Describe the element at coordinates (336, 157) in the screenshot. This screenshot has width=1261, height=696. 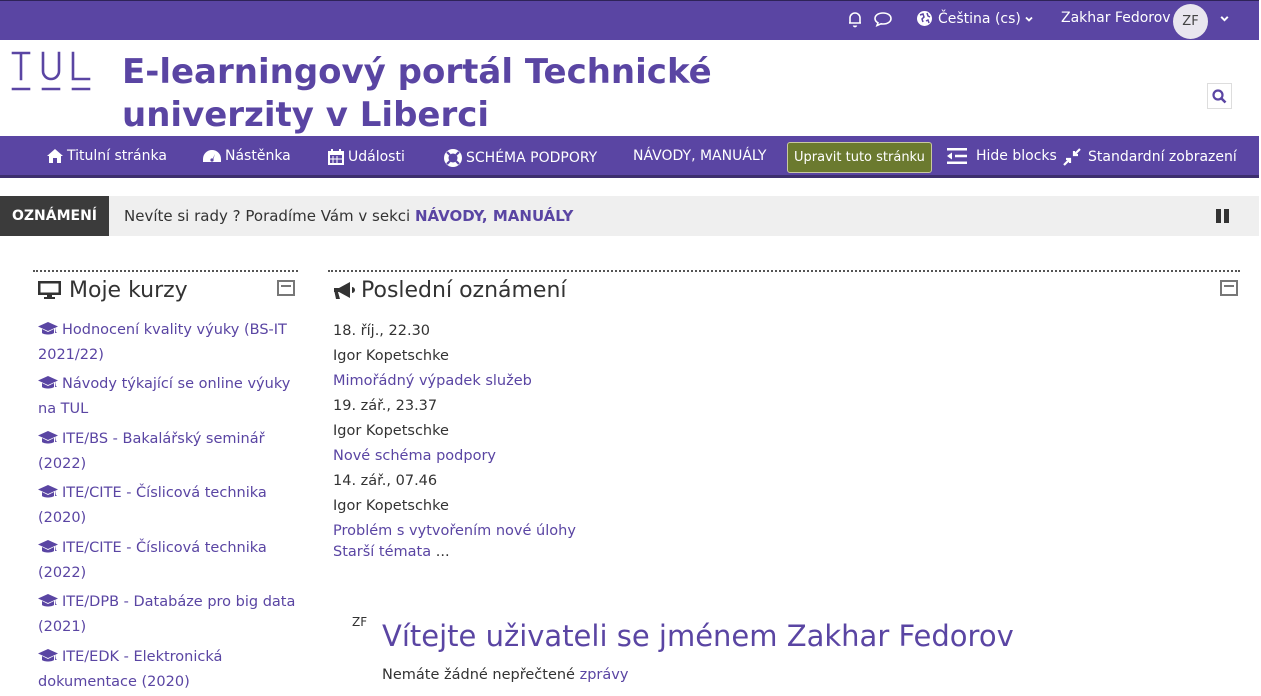
I see `calendar-icon` at that location.